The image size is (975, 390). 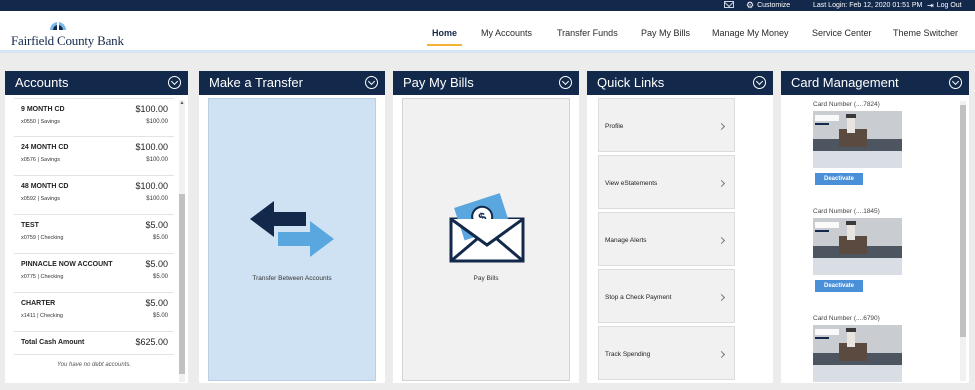 What do you see at coordinates (666, 182) in the screenshot?
I see `quick-link-view-estatements: View eStatements` at bounding box center [666, 182].